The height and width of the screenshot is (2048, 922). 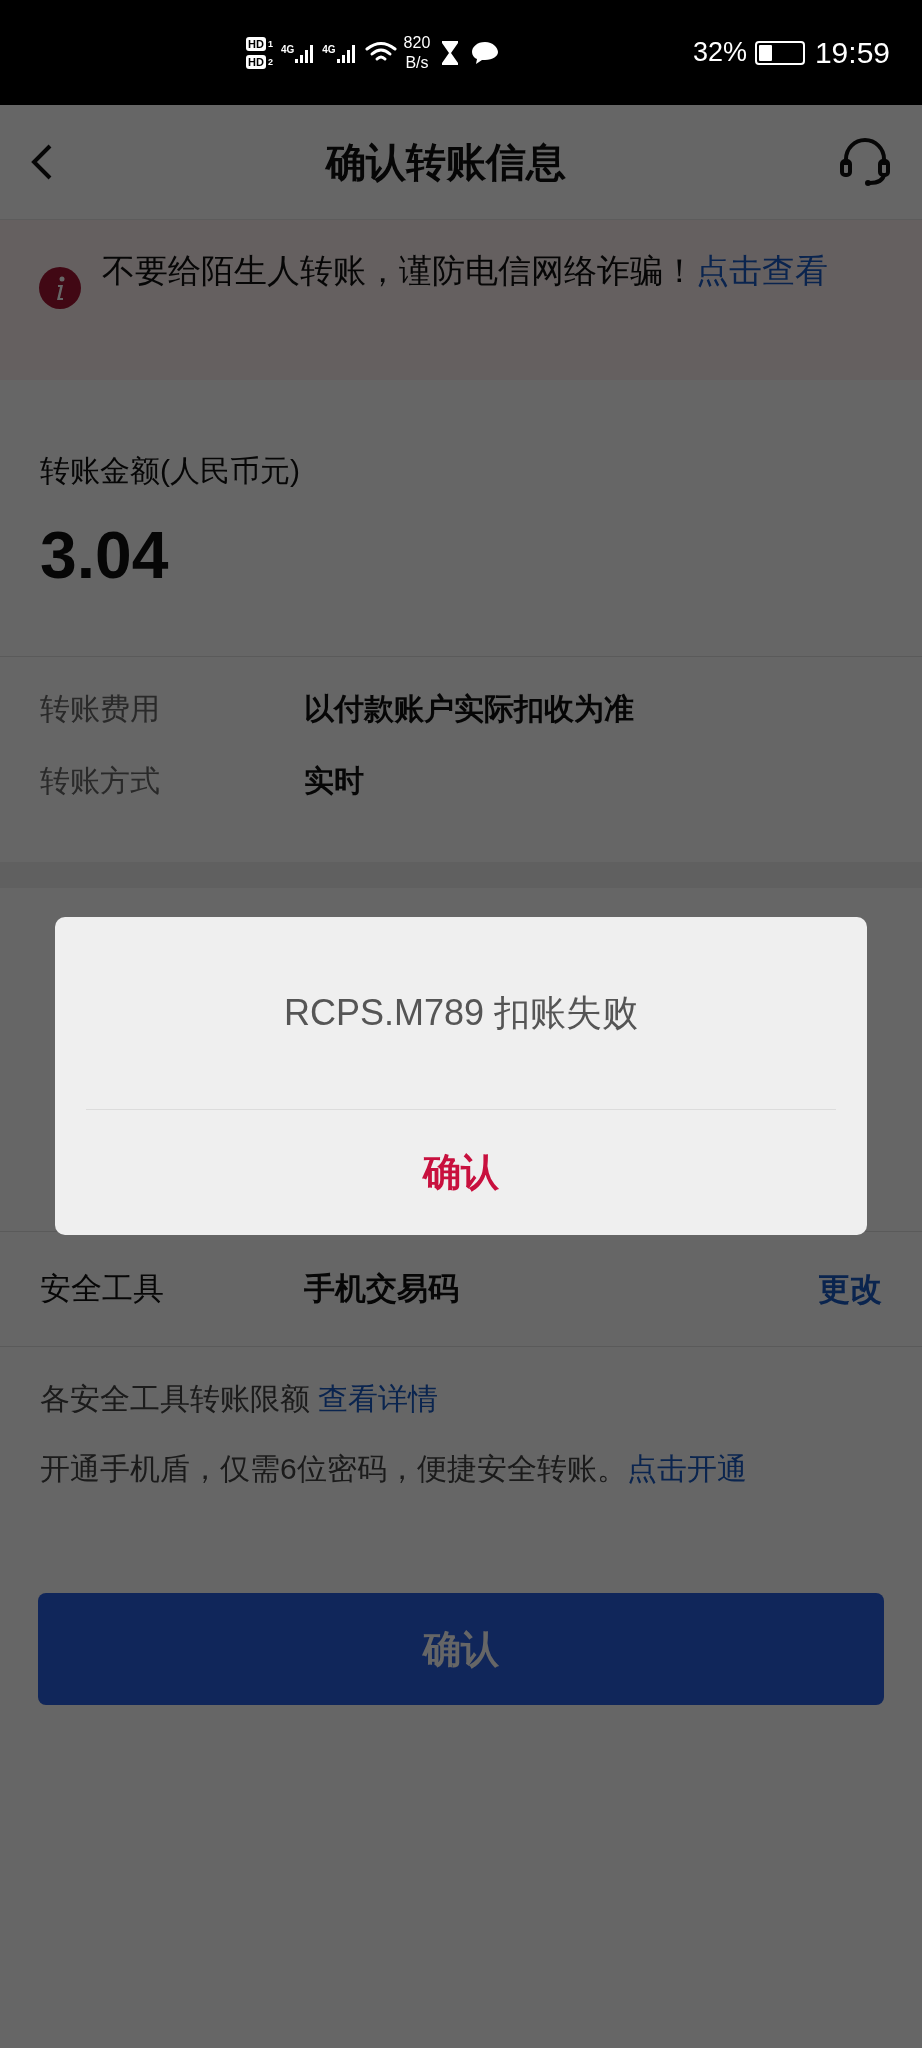 I want to click on back-icon, so click(x=42, y=162).